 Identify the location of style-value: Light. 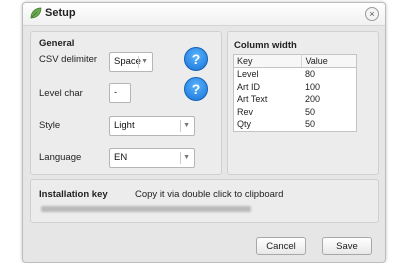
(124, 125).